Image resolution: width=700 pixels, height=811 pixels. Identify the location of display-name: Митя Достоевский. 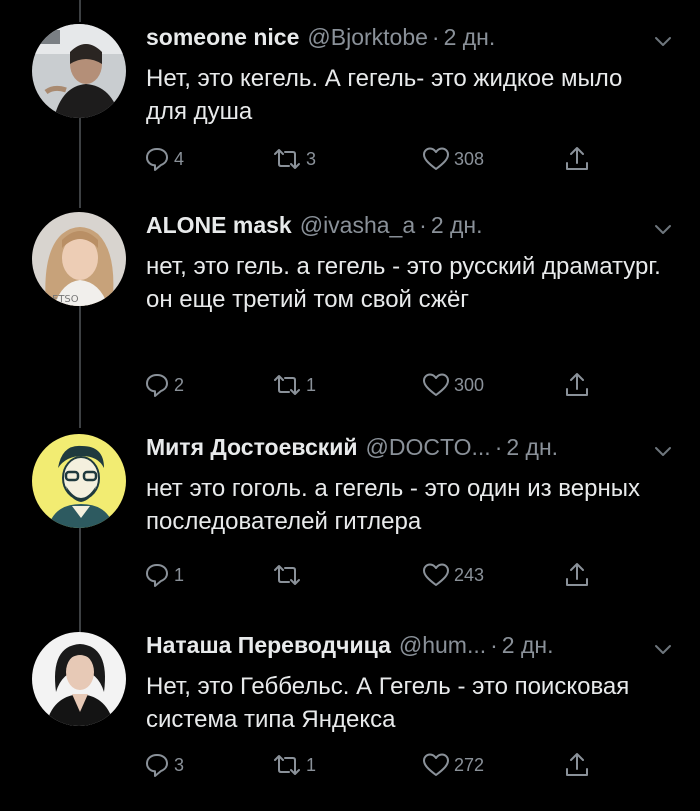
(252, 447).